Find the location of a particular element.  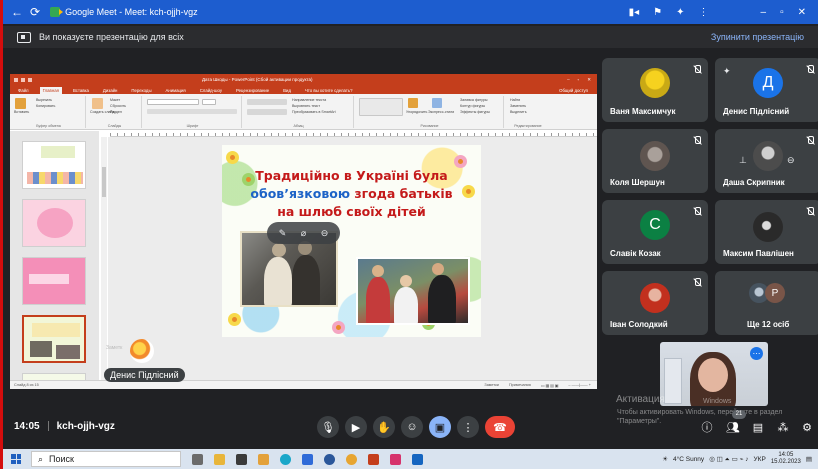

copy-label: Копировать is located at coordinates (45, 106).